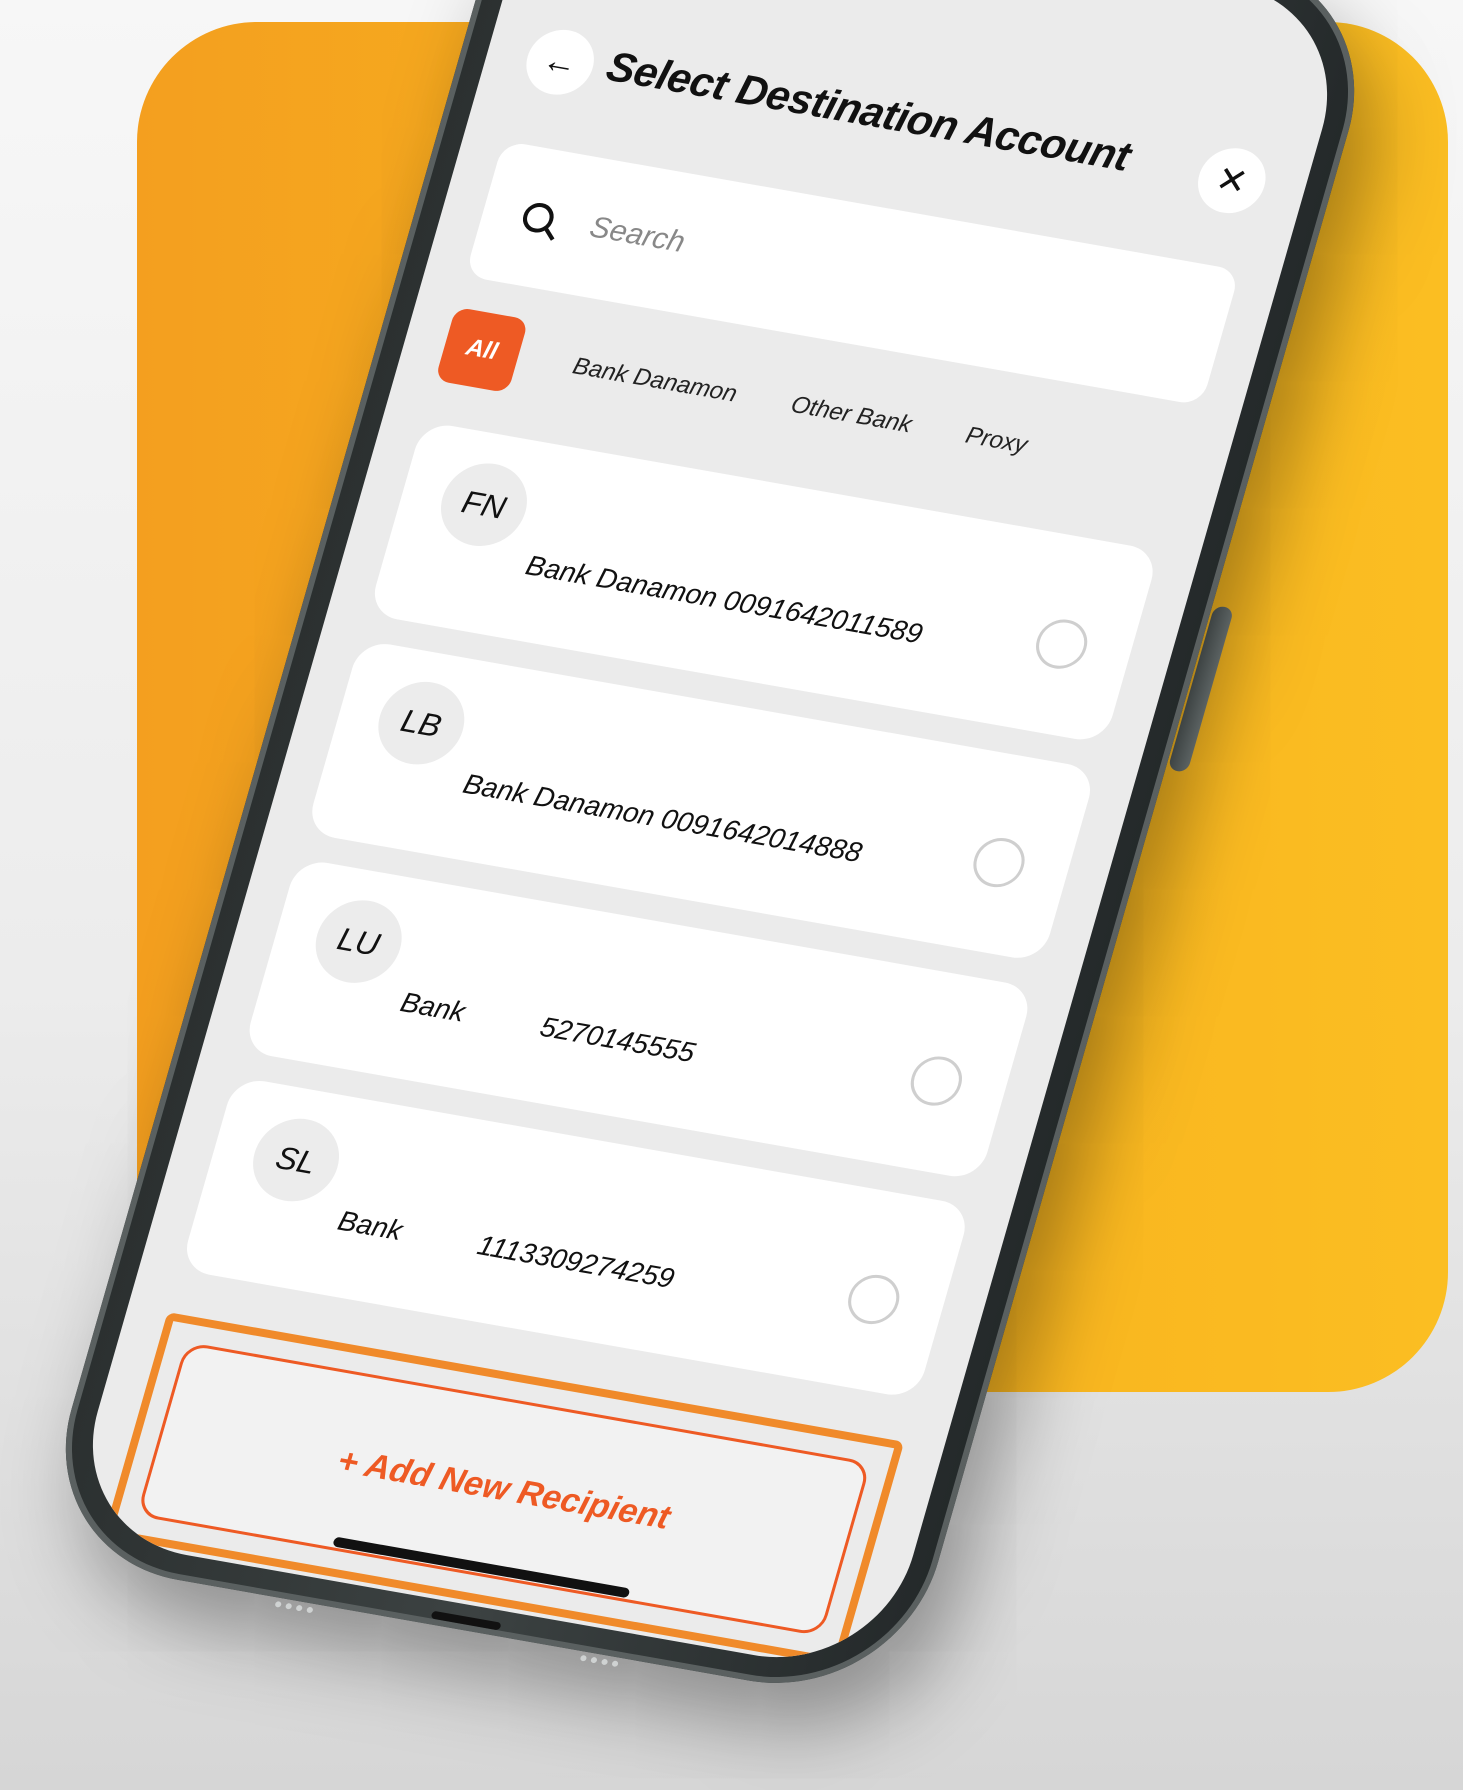  I want to click on tab-other-bank: Other Bank, so click(851, 415).